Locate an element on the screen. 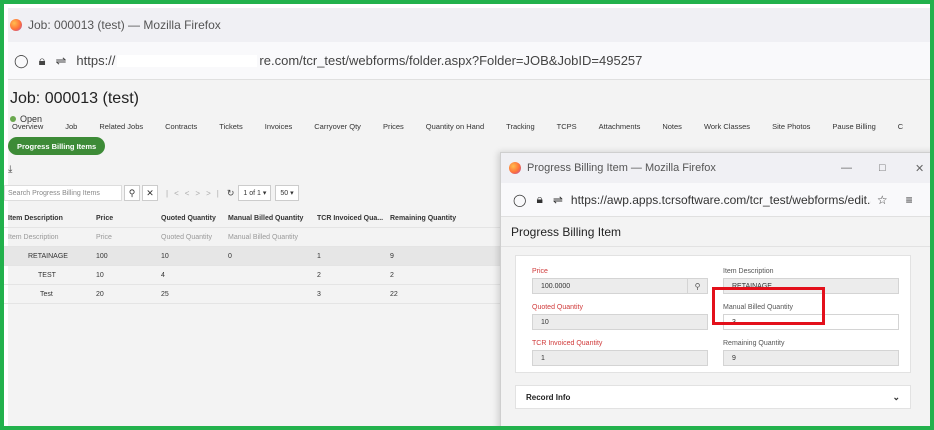  filter-input: Item Description is located at coordinates (33, 237).